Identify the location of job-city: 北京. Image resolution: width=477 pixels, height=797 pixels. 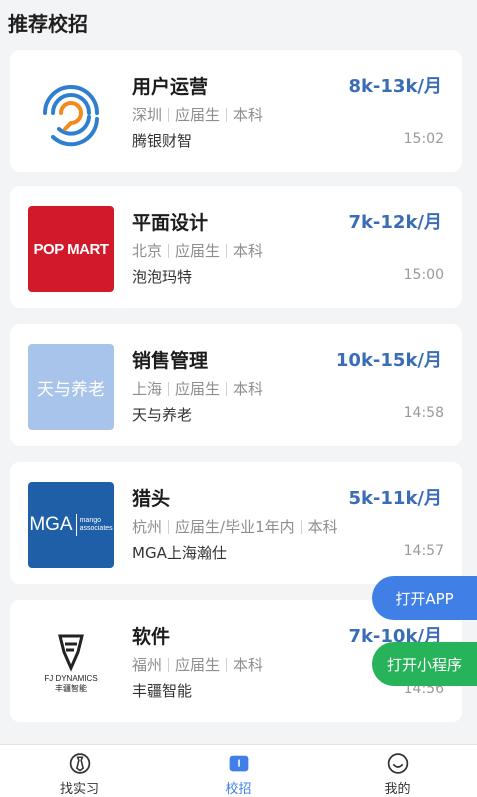
(147, 251).